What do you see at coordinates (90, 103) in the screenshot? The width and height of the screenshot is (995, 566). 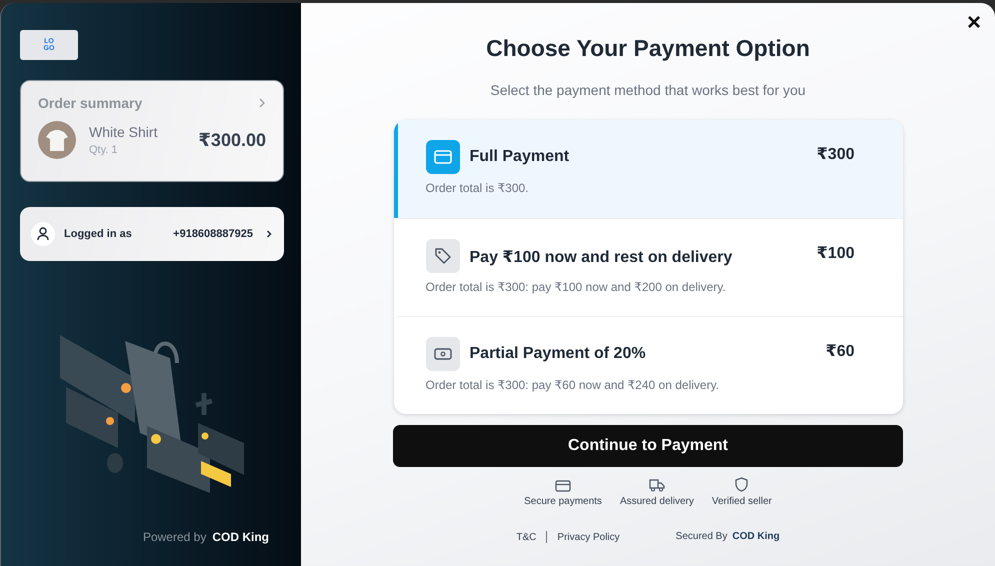 I see `order-summary-title: Order summary` at bounding box center [90, 103].